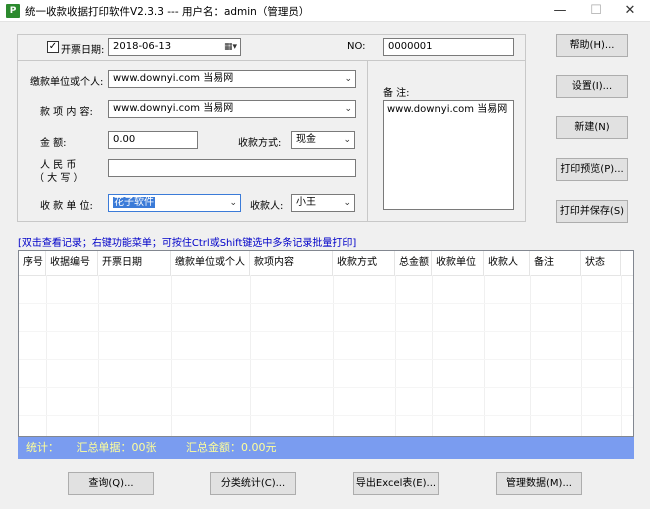  Describe the element at coordinates (413, 263) in the screenshot. I see `column-header-total: 总金额` at that location.